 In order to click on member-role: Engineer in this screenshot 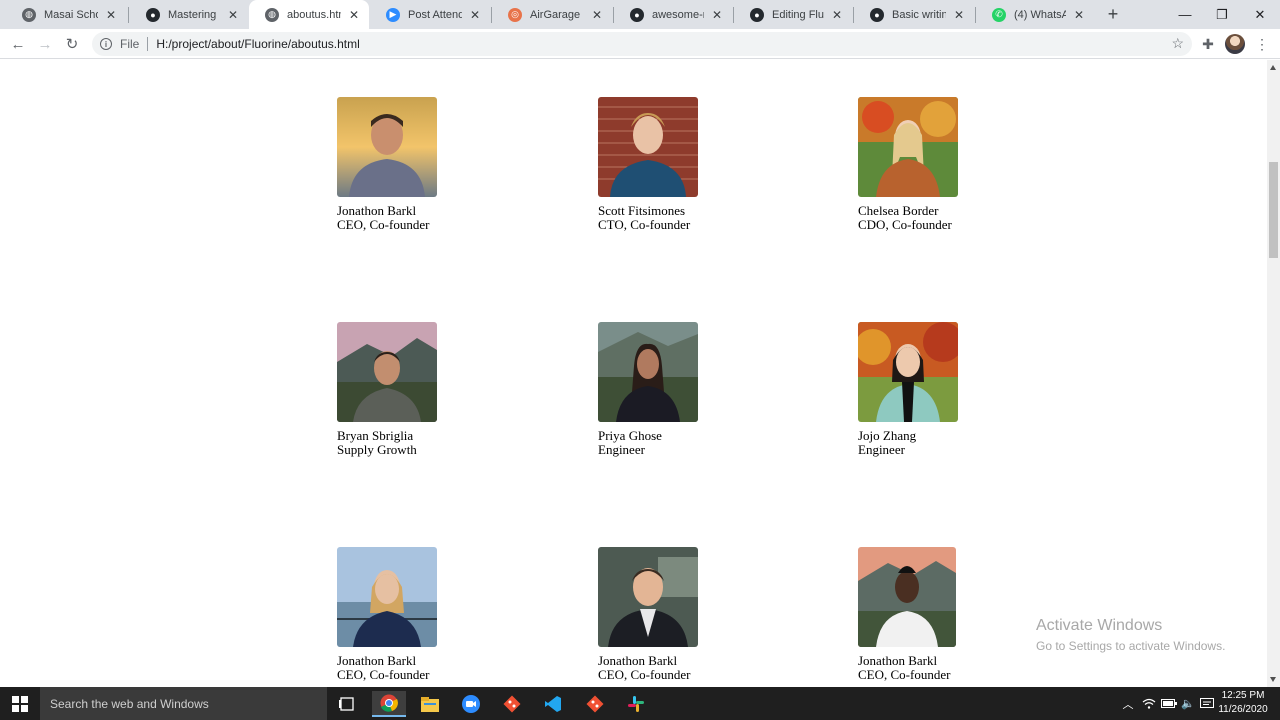, I will do `click(881, 449)`.